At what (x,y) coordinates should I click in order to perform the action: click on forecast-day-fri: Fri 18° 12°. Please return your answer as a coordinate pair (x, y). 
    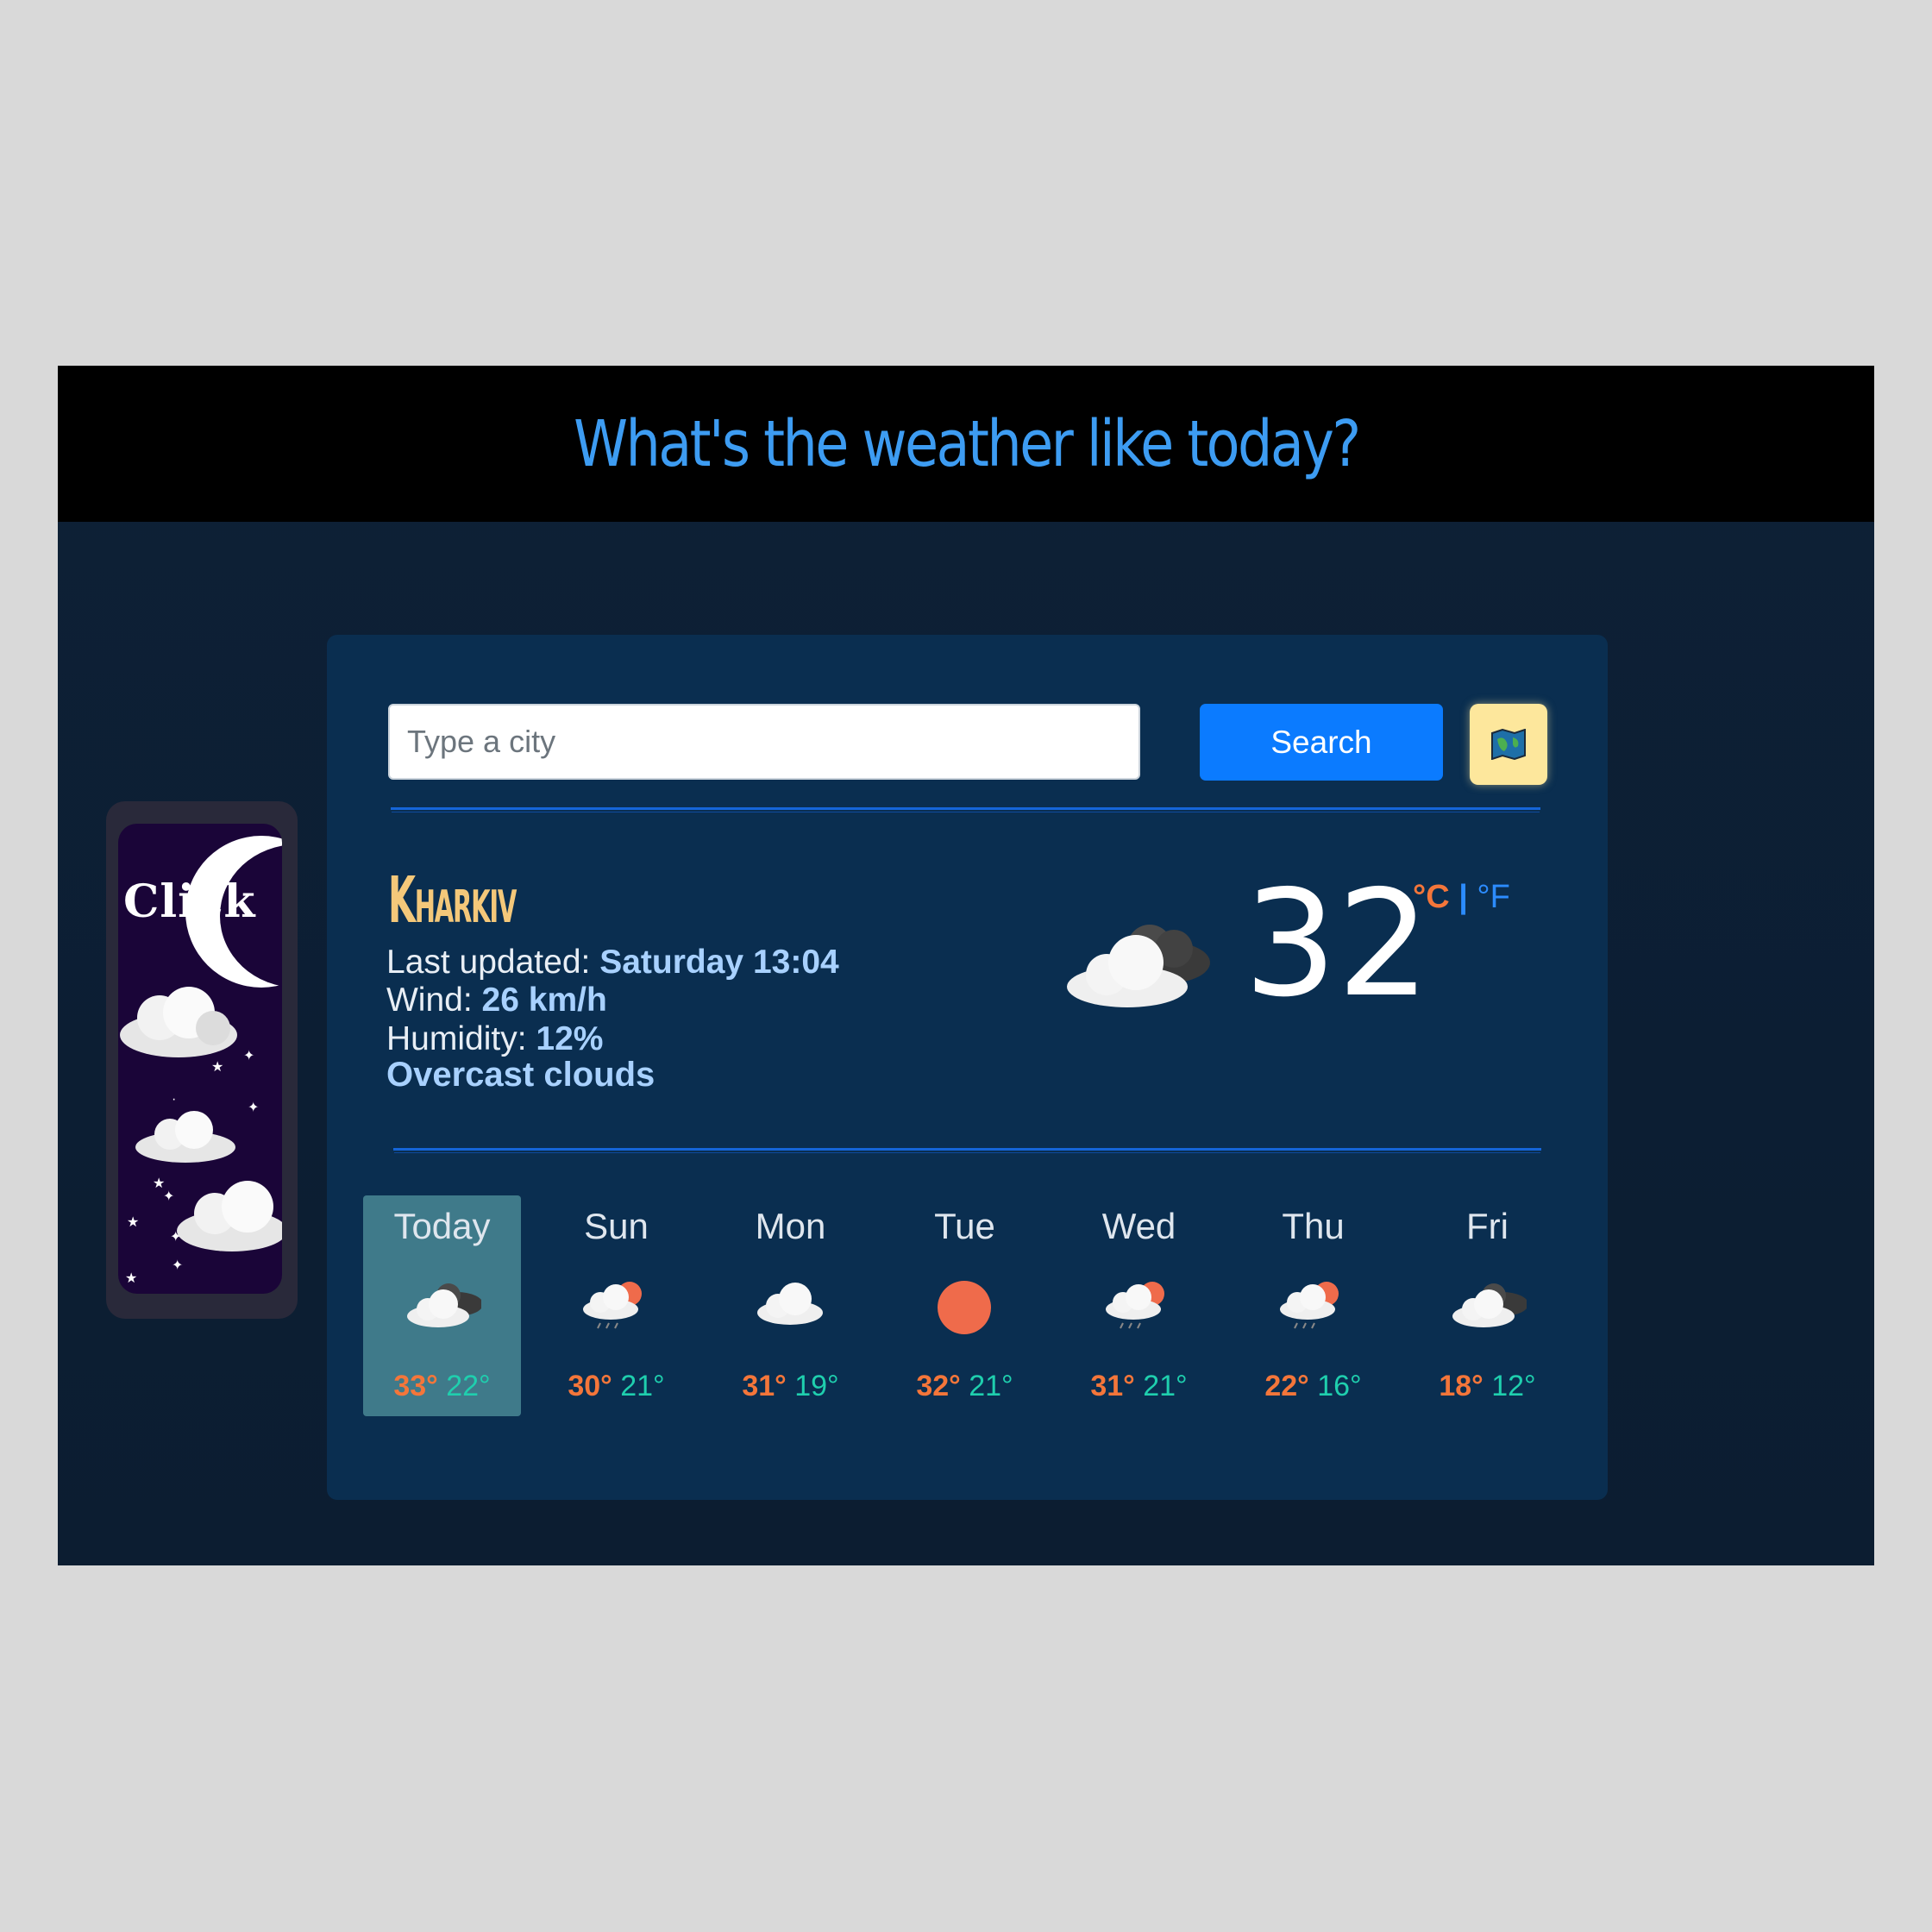
    Looking at the image, I should click on (1487, 1306).